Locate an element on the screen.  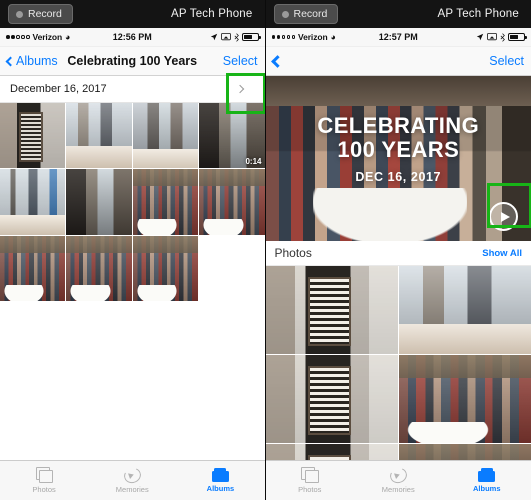
play-button is located at coordinates (503, 216).